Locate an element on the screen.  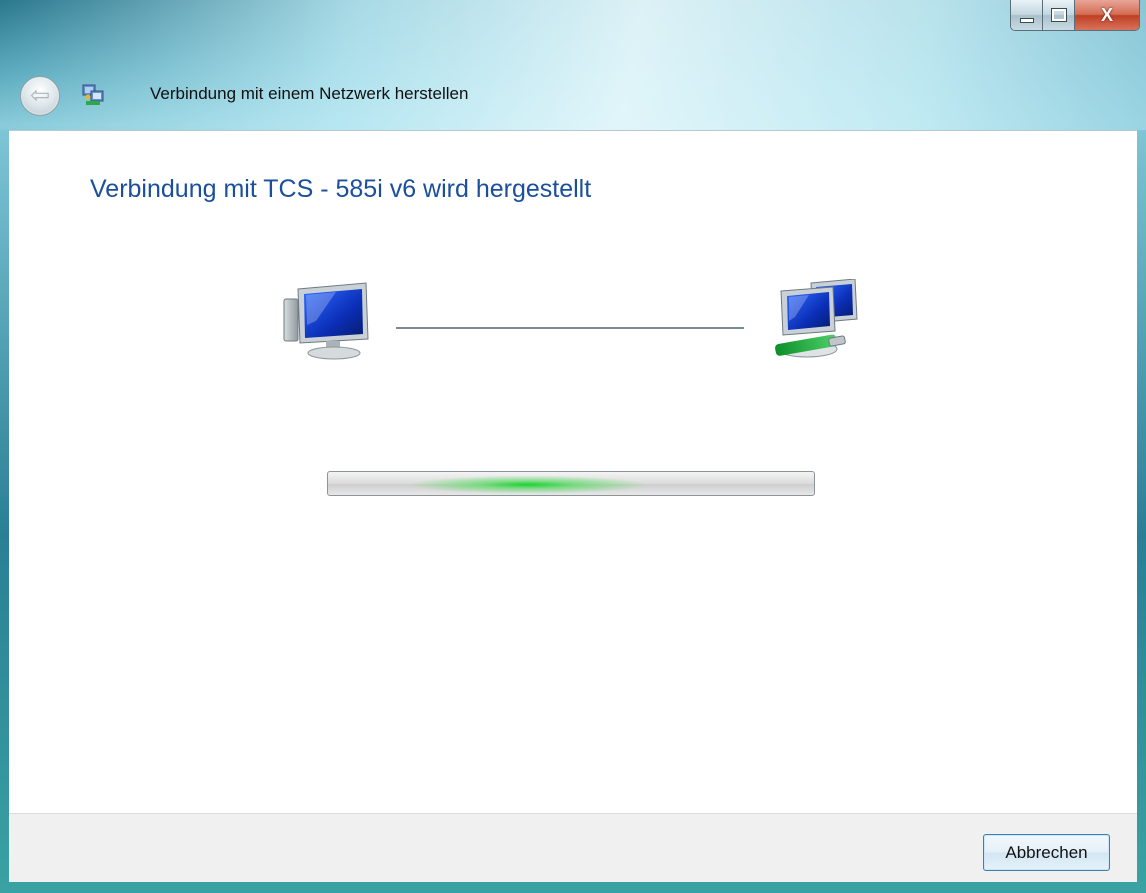
network-connect-icon is located at coordinates (93, 94).